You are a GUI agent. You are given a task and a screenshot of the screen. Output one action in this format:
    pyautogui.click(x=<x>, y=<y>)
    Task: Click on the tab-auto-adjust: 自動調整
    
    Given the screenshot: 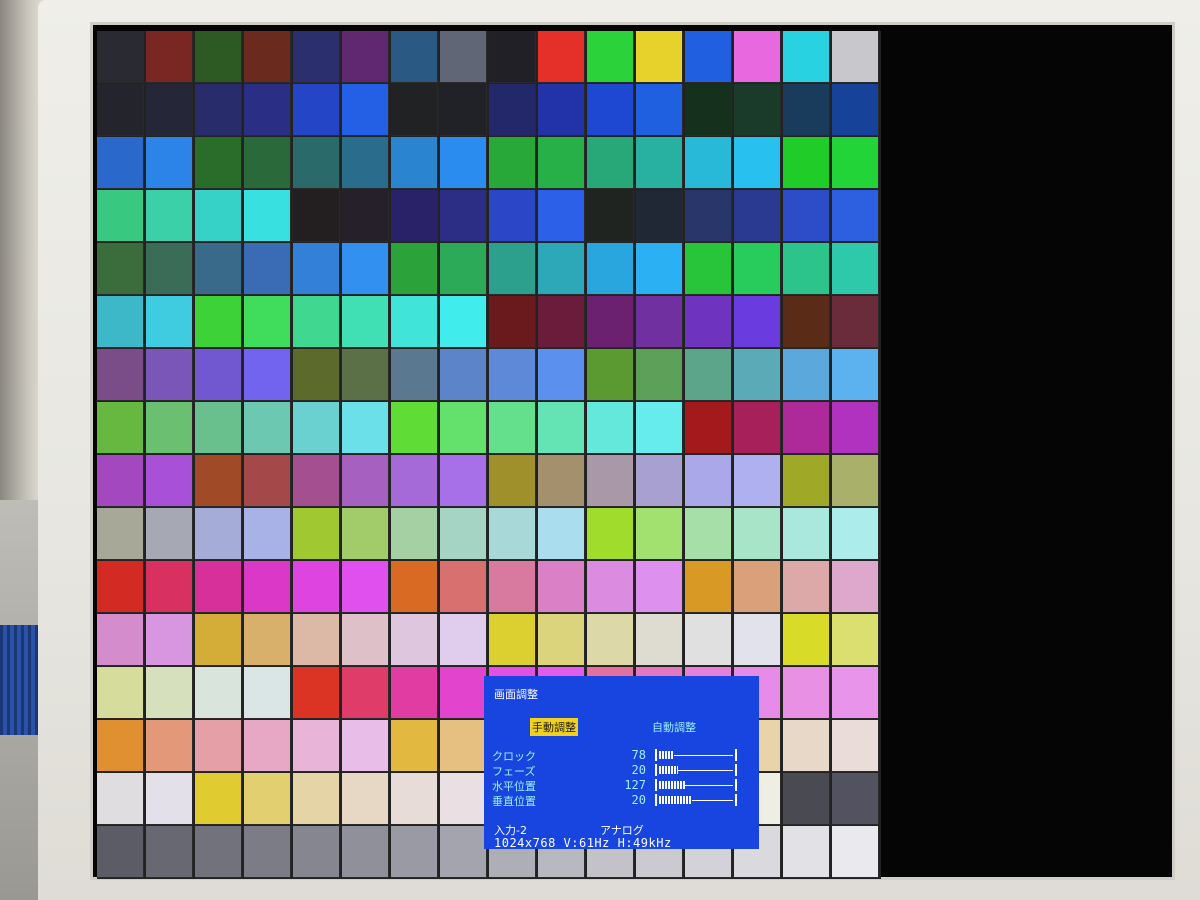 What is the action you would take?
    pyautogui.click(x=674, y=727)
    